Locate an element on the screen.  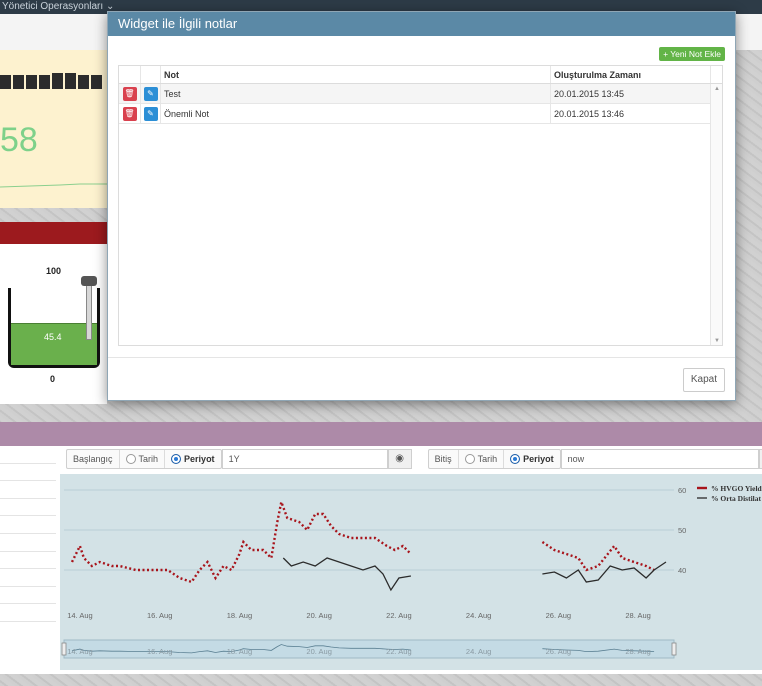
navigator-tick-label: 22. Aug is located at coordinates (398, 651).